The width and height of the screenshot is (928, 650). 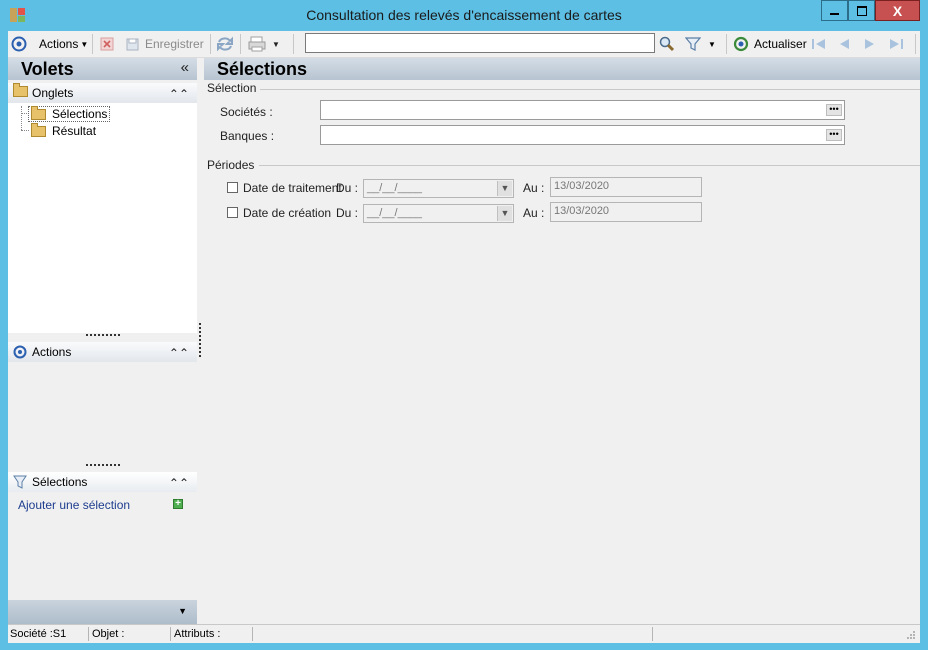 What do you see at coordinates (174, 44) in the screenshot?
I see `save-label: Enregistrer` at bounding box center [174, 44].